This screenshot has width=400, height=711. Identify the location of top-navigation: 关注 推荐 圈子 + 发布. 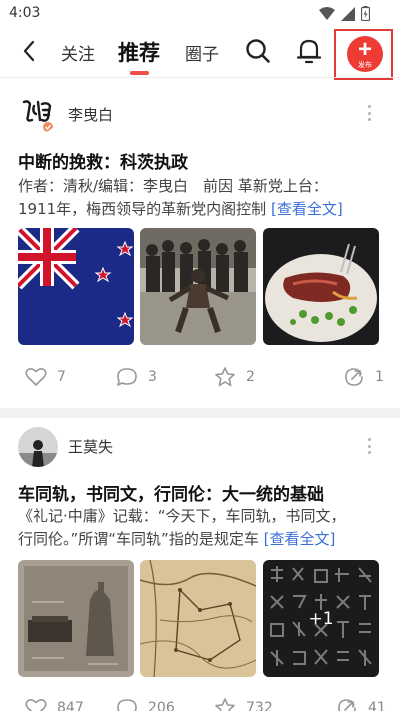
(200, 54).